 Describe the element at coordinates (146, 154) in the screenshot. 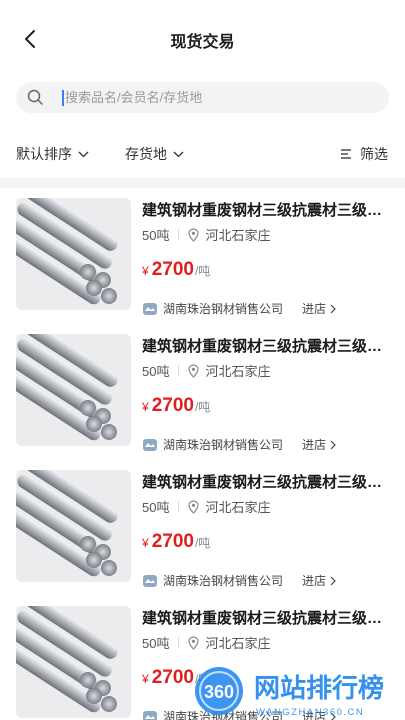

I see `location-label: 存货地` at that location.